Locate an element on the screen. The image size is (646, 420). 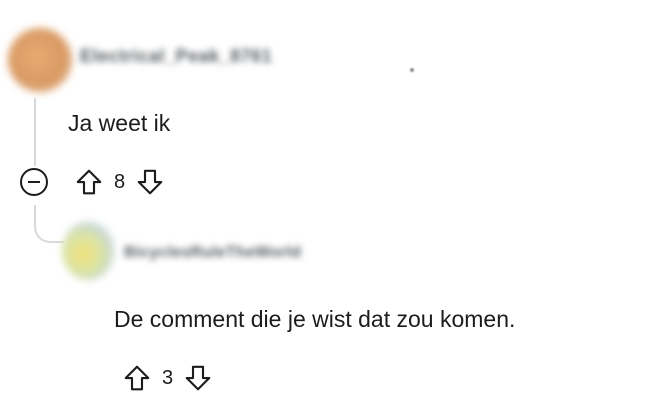
vote-score: 8 is located at coordinates (120, 181).